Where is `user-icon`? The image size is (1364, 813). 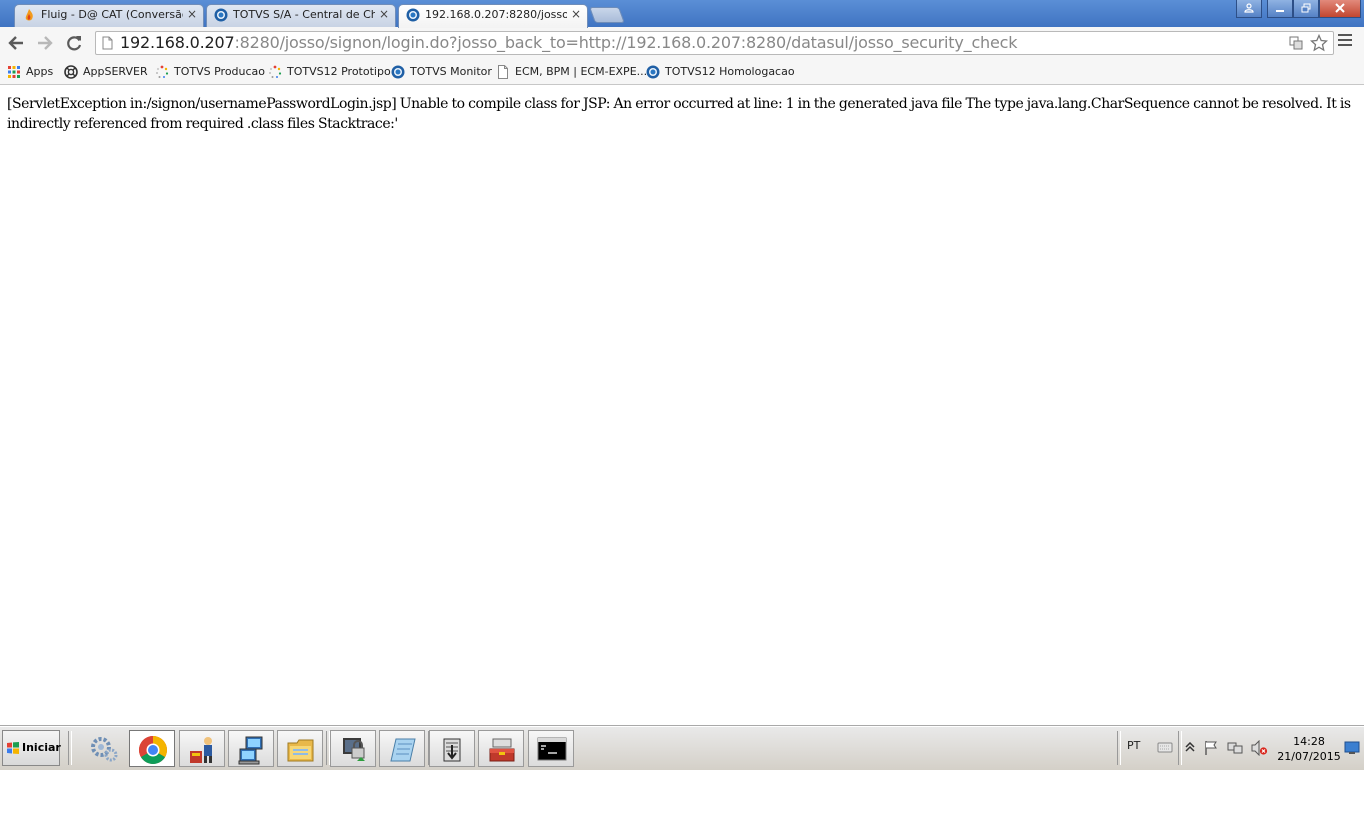
user-icon is located at coordinates (1249, 9).